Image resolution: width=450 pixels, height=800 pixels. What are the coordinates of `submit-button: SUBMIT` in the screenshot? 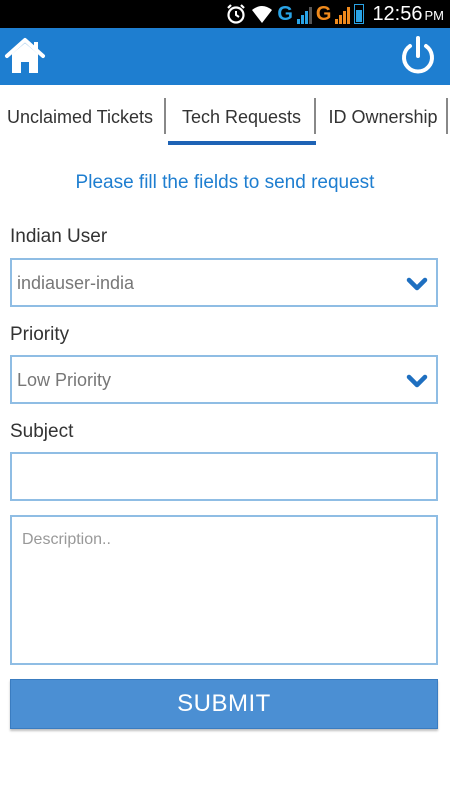 It's located at (224, 704).